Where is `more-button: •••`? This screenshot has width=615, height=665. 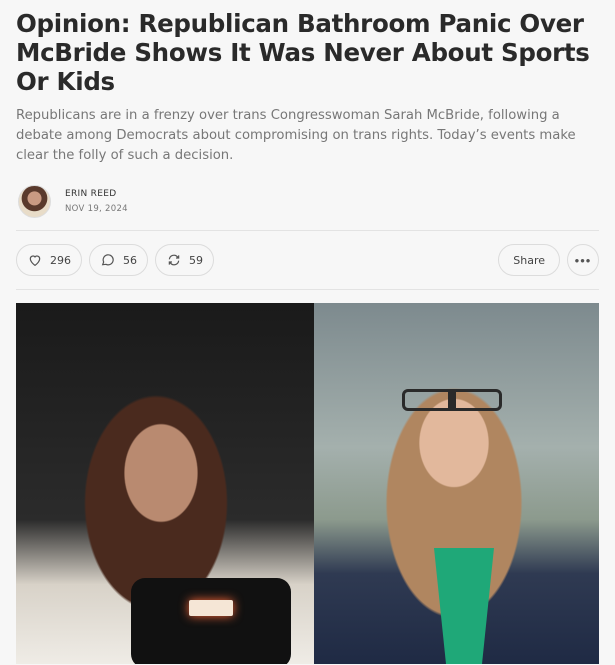 more-button: ••• is located at coordinates (583, 260).